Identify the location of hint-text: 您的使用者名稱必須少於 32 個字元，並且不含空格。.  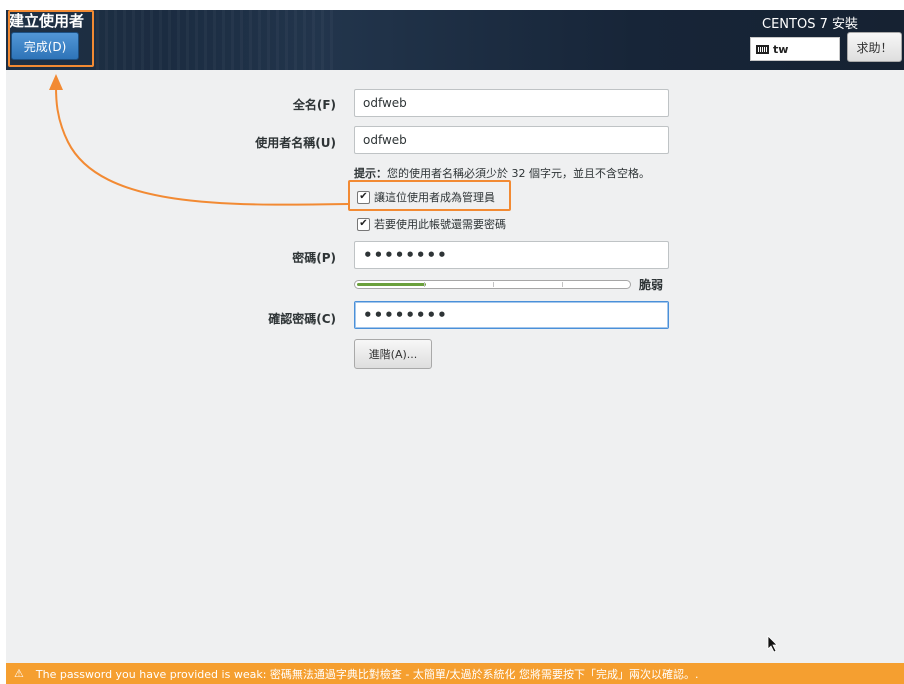
(518, 173).